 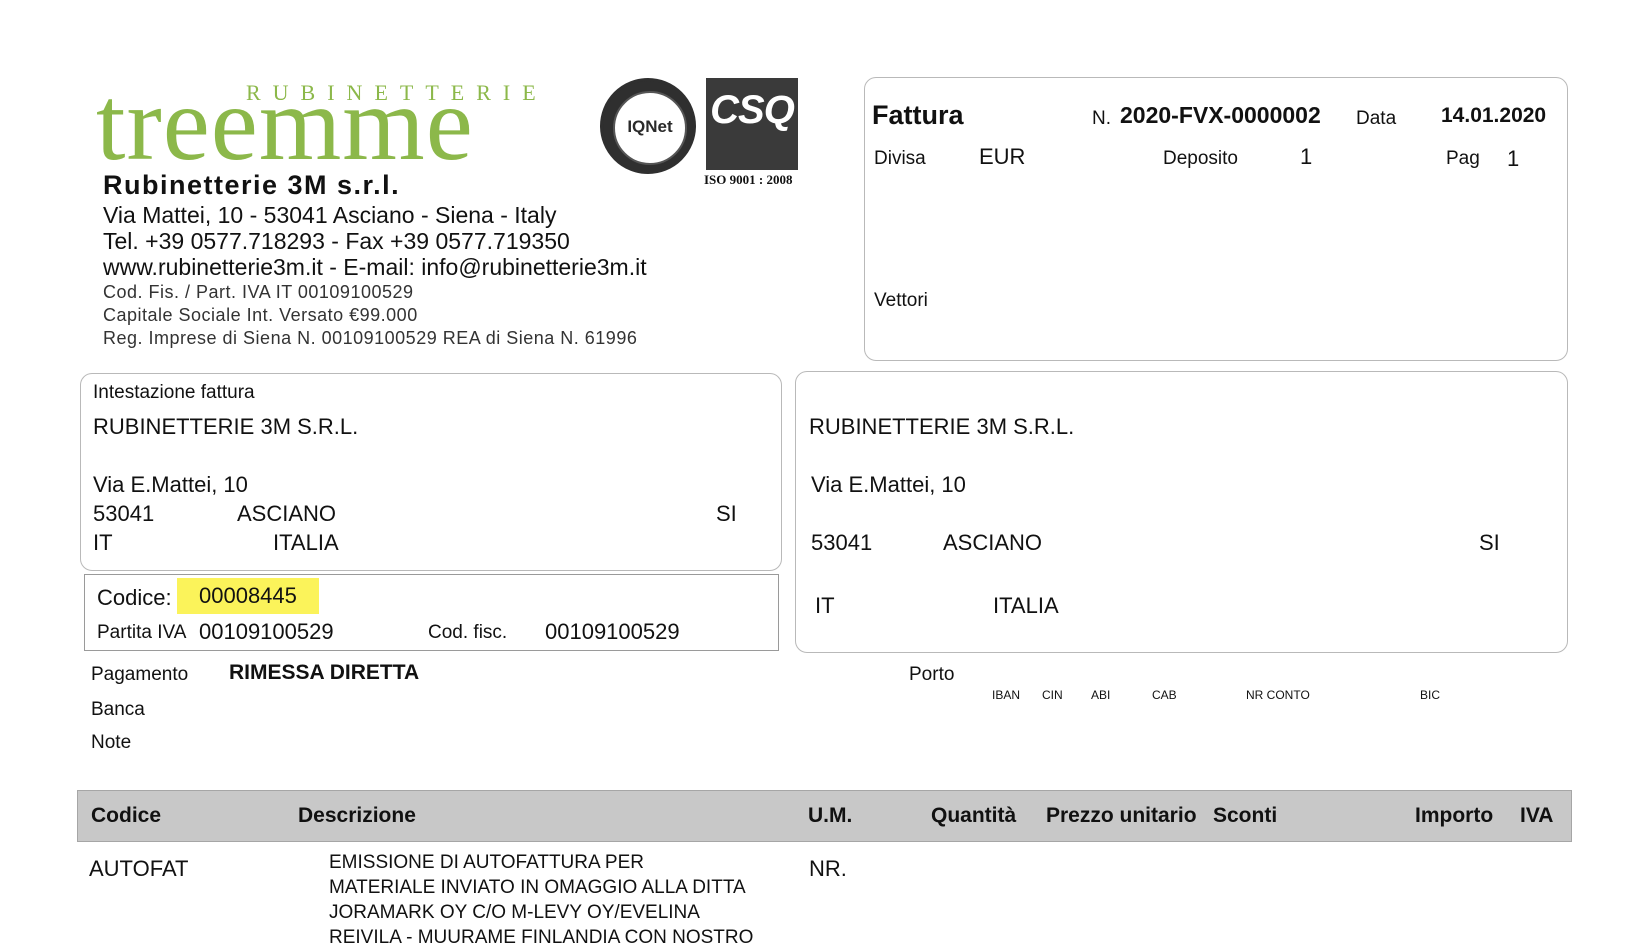 I want to click on company-capital: Capitale Sociale Int. Versato €99.000, so click(x=260, y=315).